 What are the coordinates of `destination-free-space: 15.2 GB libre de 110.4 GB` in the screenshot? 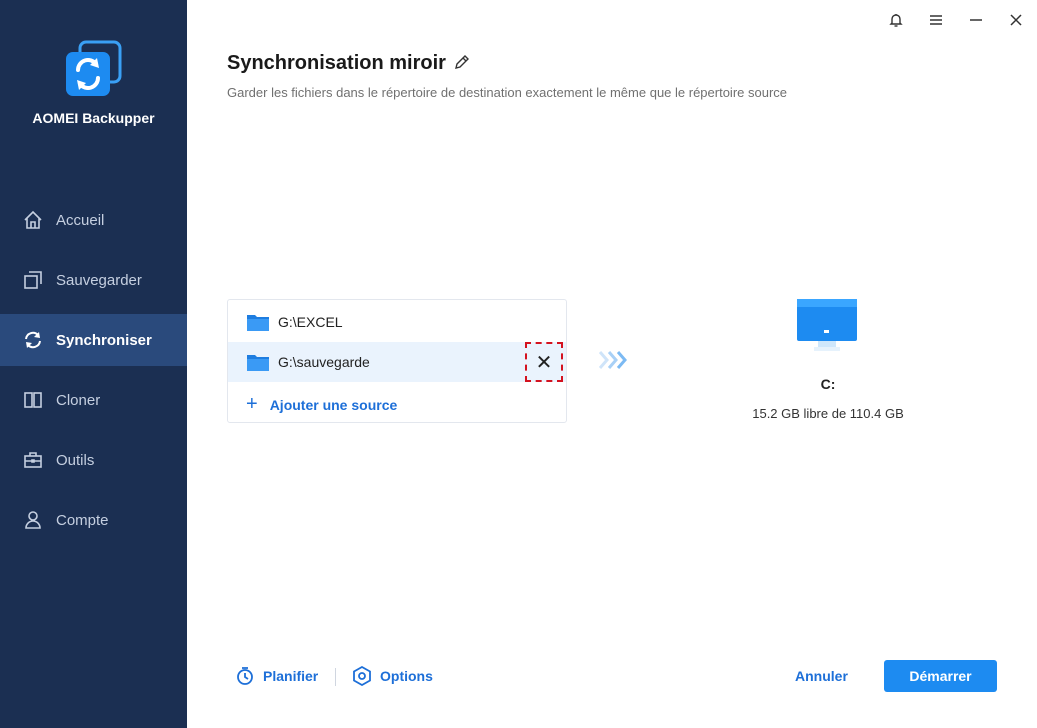 It's located at (828, 413).